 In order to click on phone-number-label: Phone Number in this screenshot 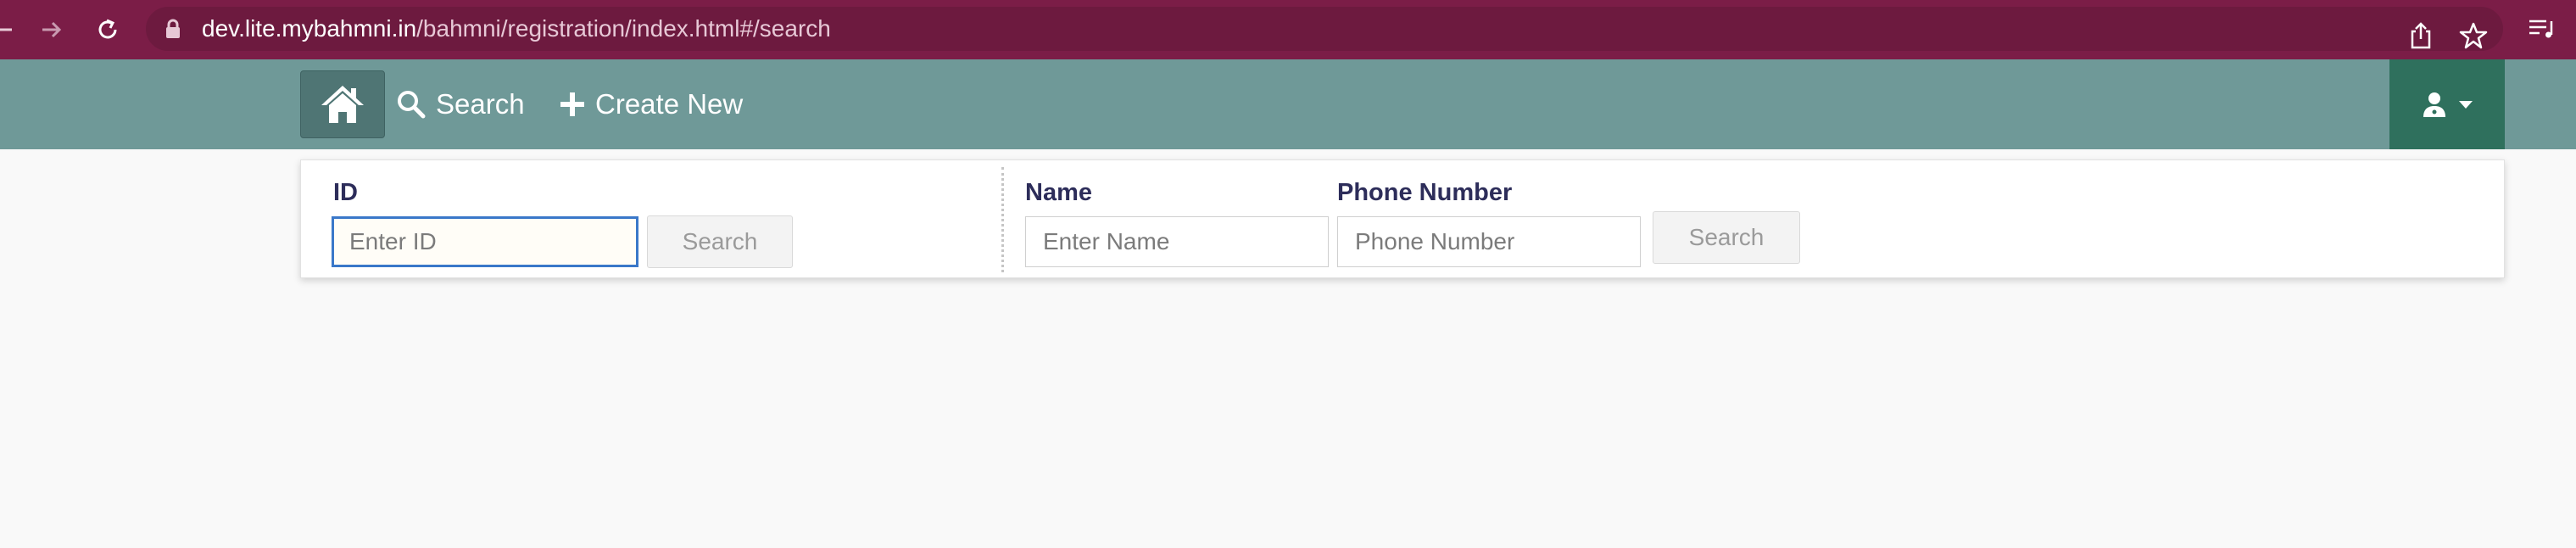, I will do `click(1425, 192)`.